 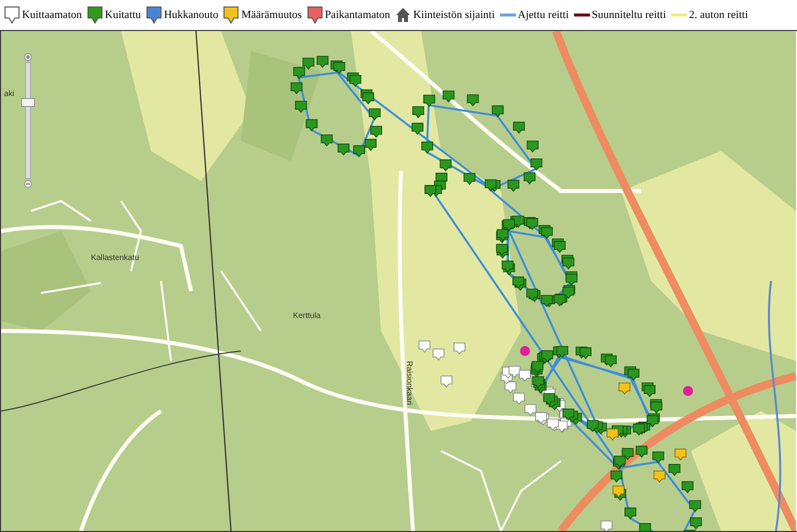 What do you see at coordinates (357, 15) in the screenshot?
I see `legend-label: Paikantamaton` at bounding box center [357, 15].